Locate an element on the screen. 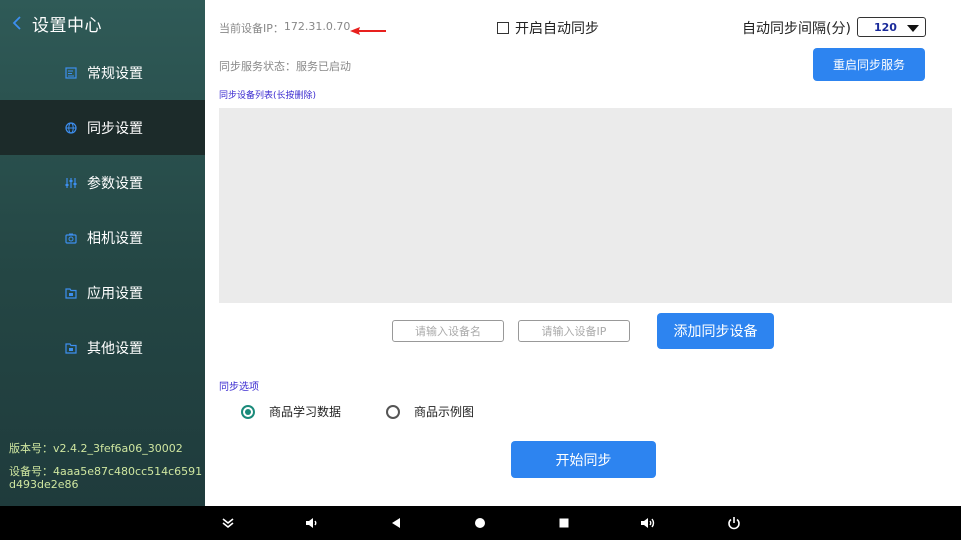  radio-checked-icon is located at coordinates (248, 411).